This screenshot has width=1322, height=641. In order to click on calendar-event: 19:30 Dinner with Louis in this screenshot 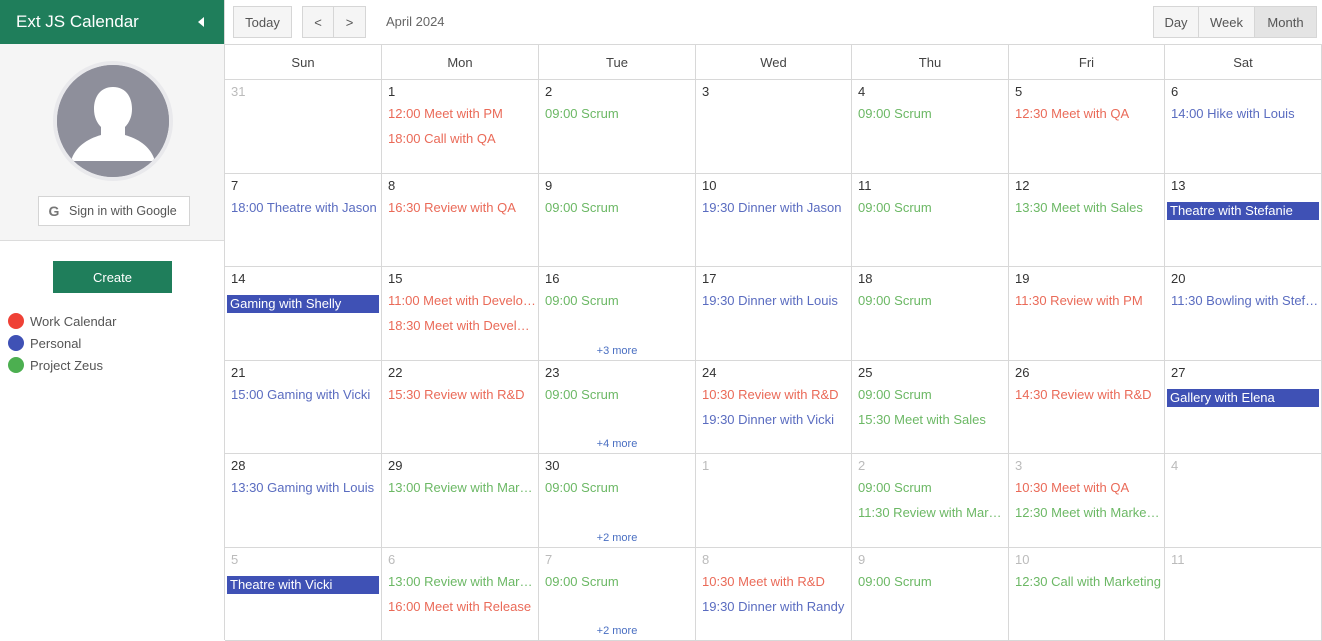, I will do `click(775, 300)`.